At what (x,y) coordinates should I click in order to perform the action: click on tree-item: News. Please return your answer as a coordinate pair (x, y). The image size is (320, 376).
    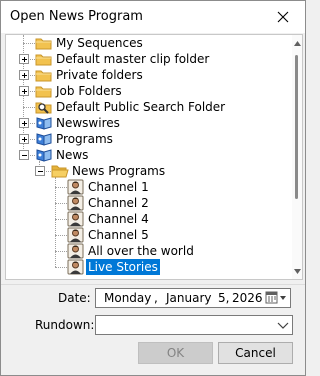
    Looking at the image, I should click on (149, 155).